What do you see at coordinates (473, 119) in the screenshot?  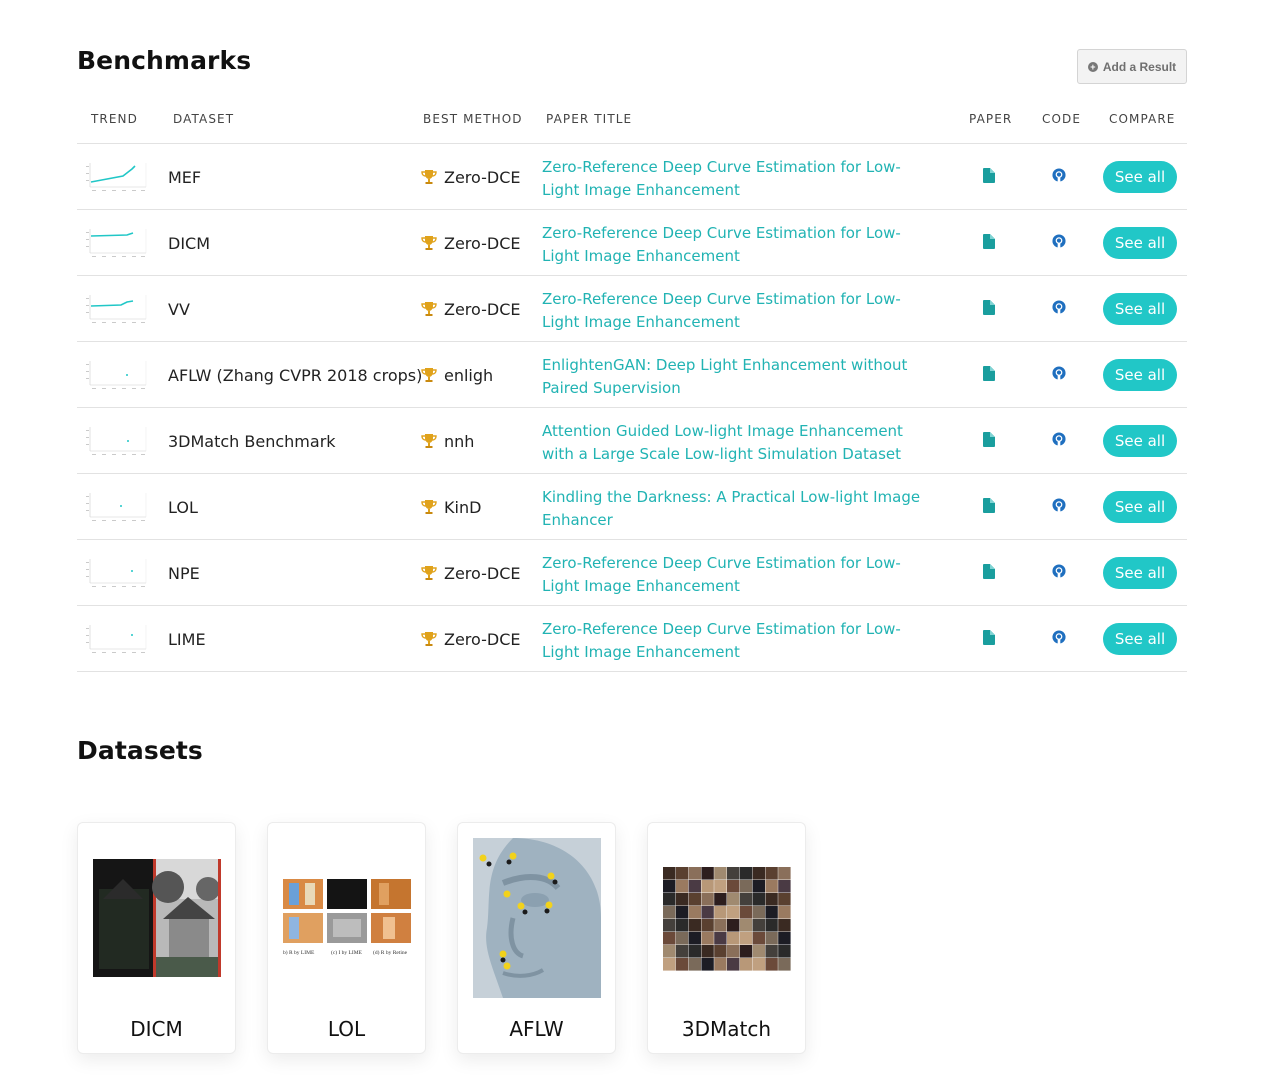 I see `column-header-best-method: BEST METHOD` at bounding box center [473, 119].